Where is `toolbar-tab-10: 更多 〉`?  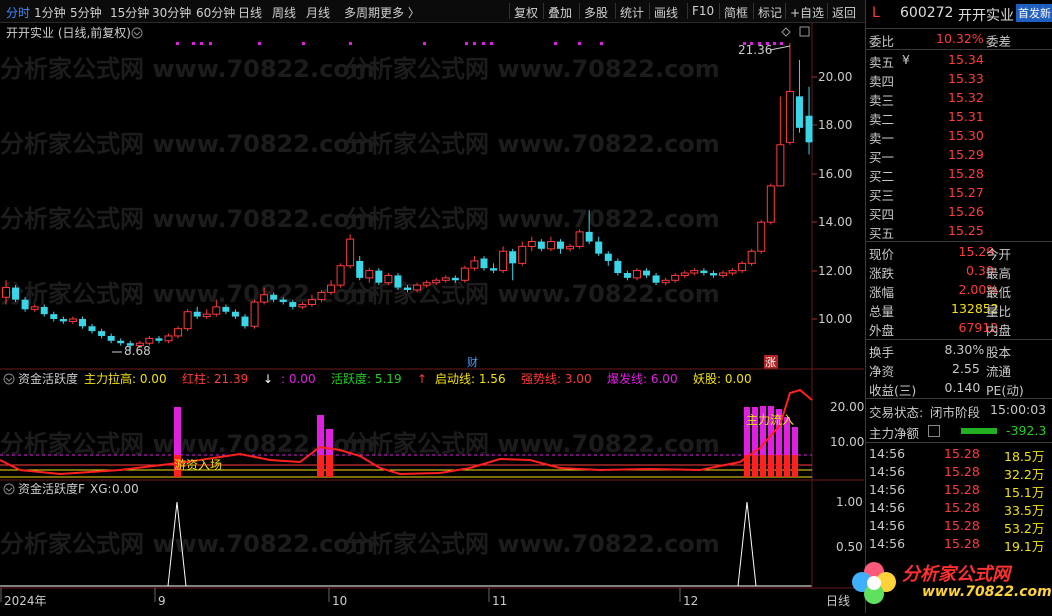
toolbar-tab-10: 更多 〉 is located at coordinates (400, 12).